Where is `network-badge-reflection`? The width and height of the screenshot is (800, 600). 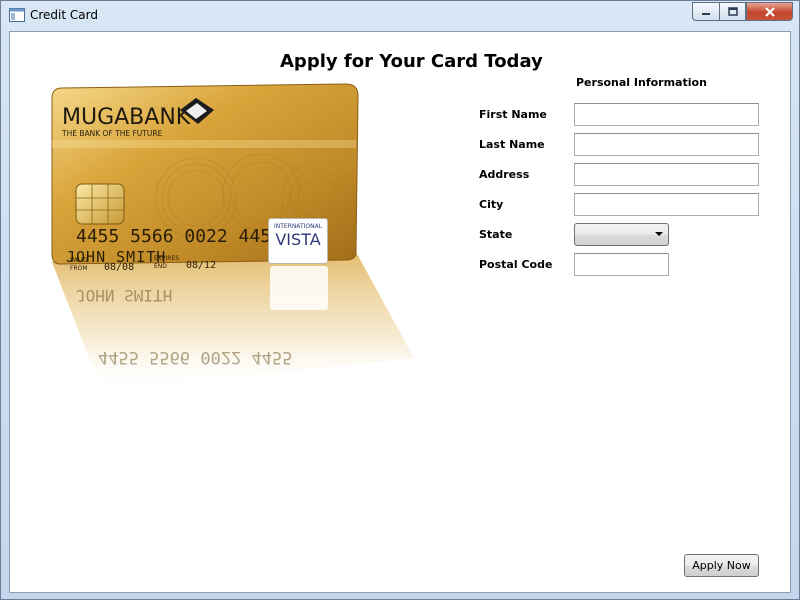
network-badge-reflection is located at coordinates (299, 288).